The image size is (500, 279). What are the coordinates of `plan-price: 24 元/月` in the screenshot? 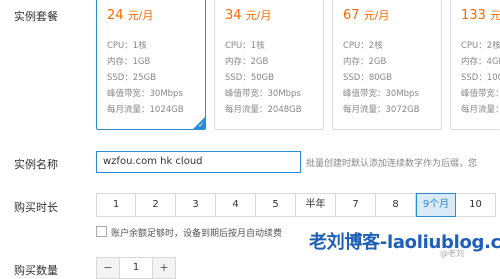 It's located at (130, 15).